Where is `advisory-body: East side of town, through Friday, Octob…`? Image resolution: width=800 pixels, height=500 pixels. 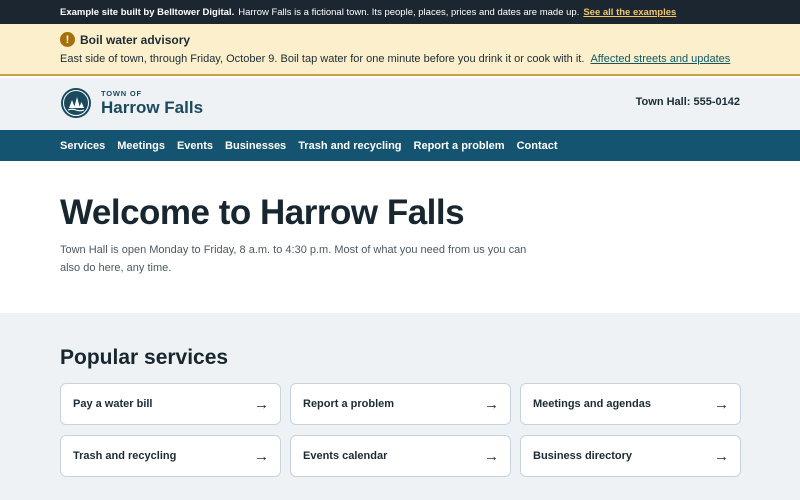
advisory-body: East side of town, through Friday, Octob… is located at coordinates (395, 59).